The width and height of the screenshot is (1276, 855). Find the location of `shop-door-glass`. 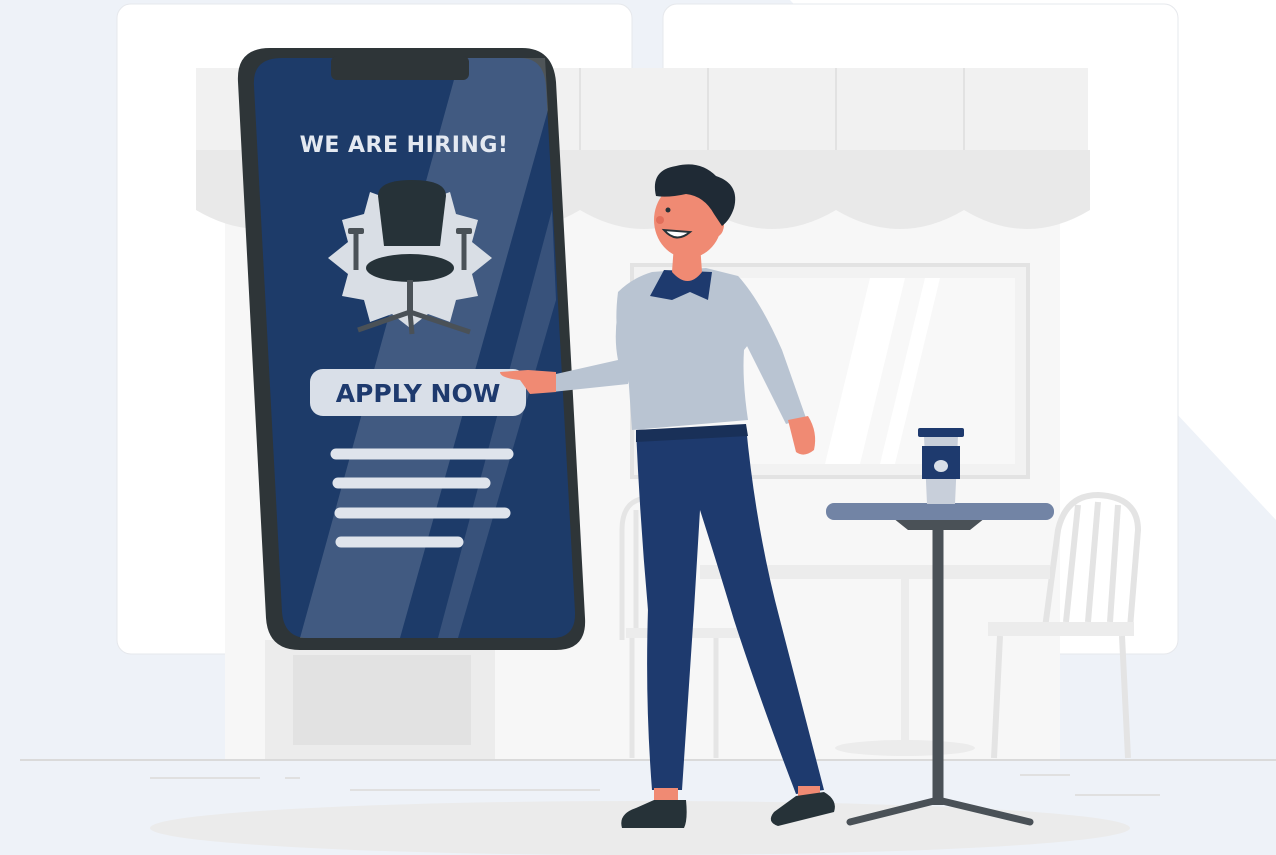

shop-door-glass is located at coordinates (382, 700).